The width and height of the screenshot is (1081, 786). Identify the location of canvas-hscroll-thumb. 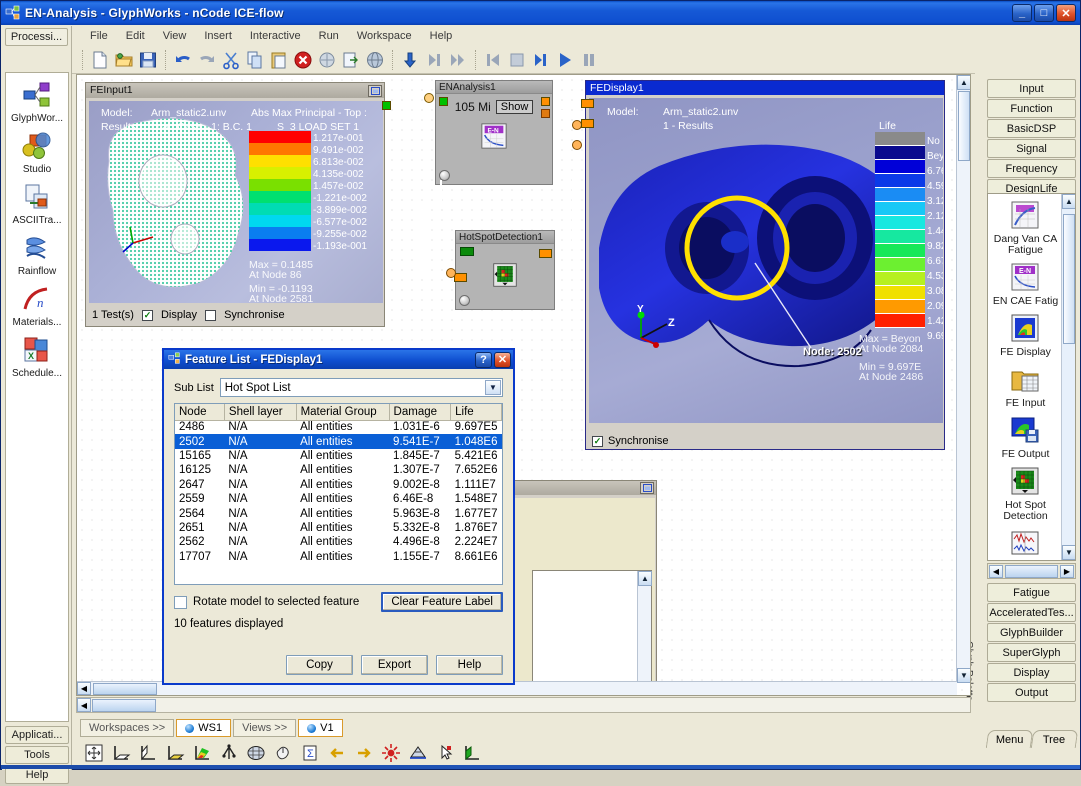
(125, 689).